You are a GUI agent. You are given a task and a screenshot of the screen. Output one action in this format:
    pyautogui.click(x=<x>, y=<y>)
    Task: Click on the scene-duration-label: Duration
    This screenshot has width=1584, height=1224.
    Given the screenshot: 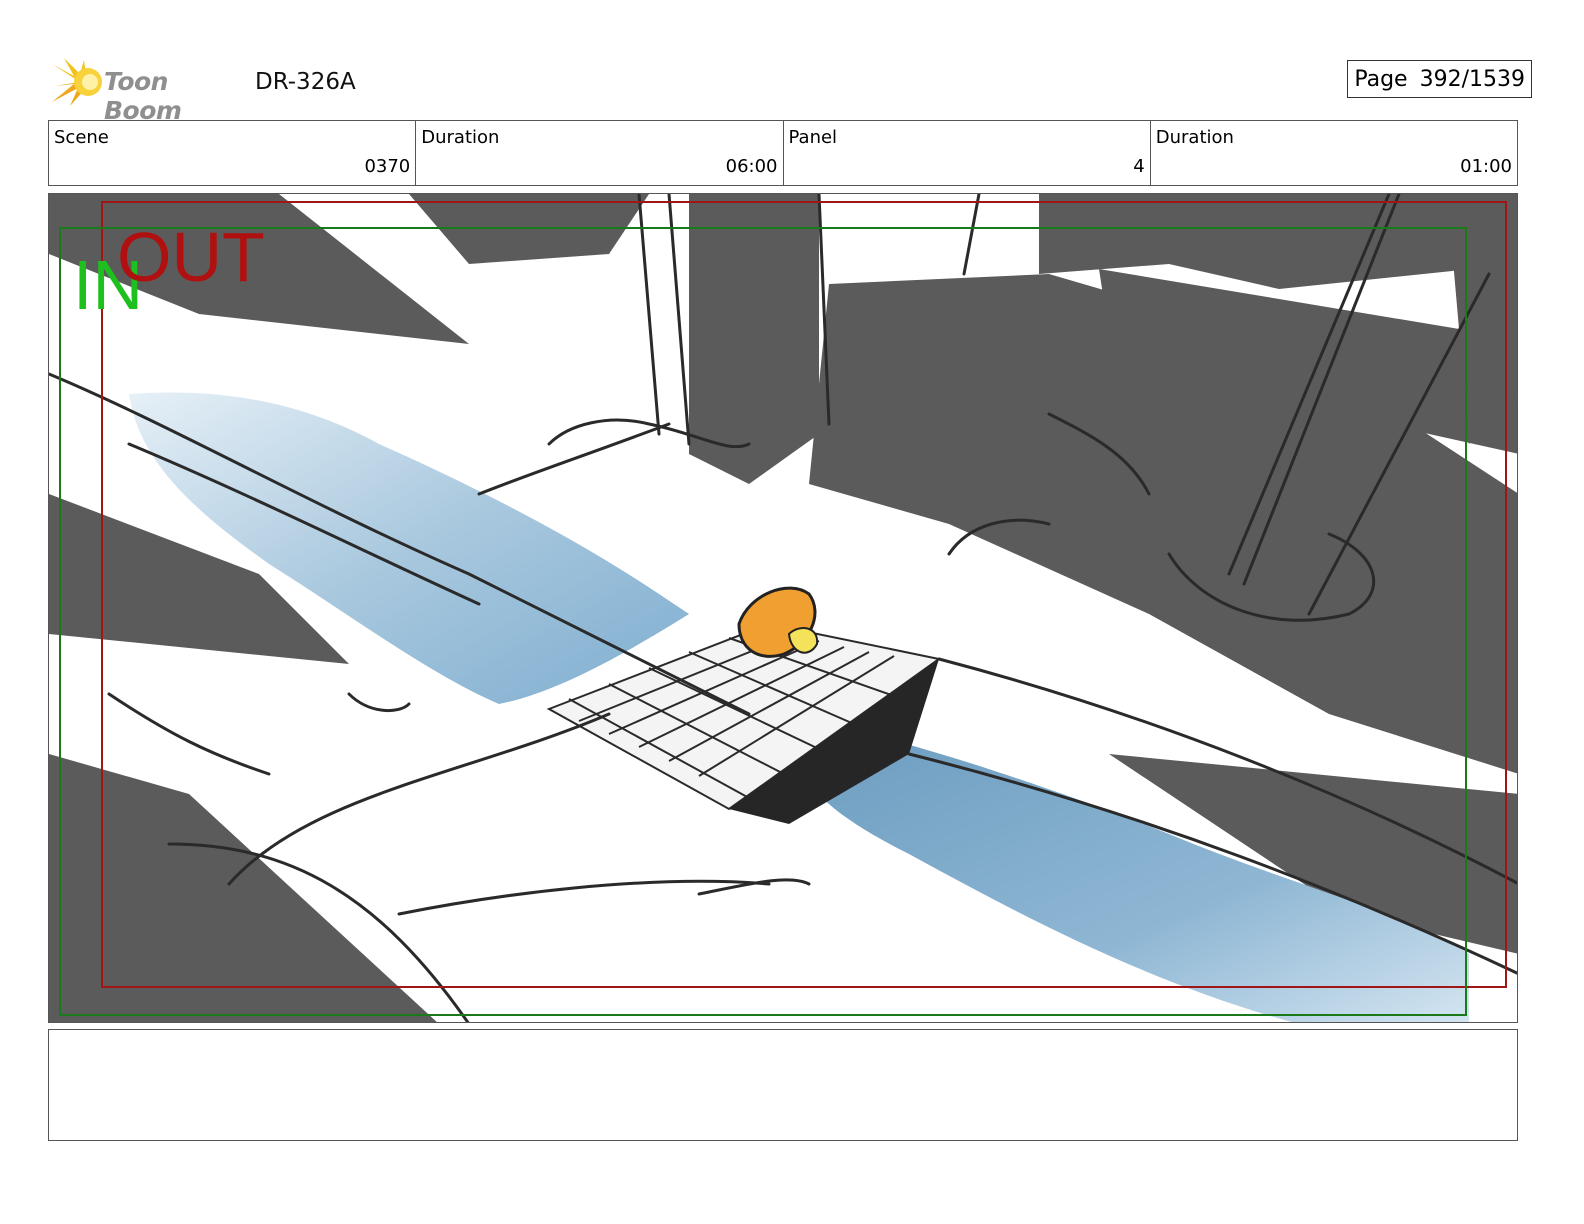 What is the action you would take?
    pyautogui.click(x=460, y=137)
    